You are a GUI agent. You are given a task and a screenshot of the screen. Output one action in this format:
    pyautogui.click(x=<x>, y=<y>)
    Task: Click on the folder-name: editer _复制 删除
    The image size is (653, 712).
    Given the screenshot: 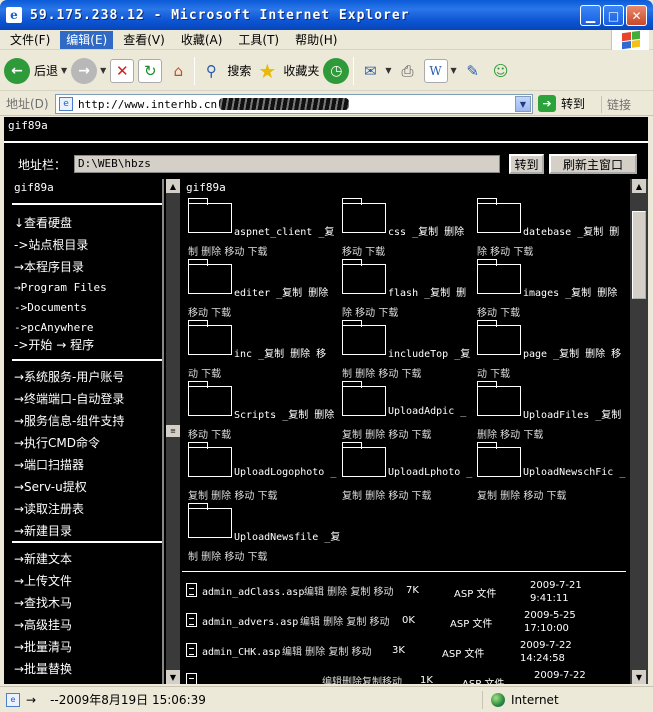 What is the action you would take?
    pyautogui.click(x=281, y=291)
    